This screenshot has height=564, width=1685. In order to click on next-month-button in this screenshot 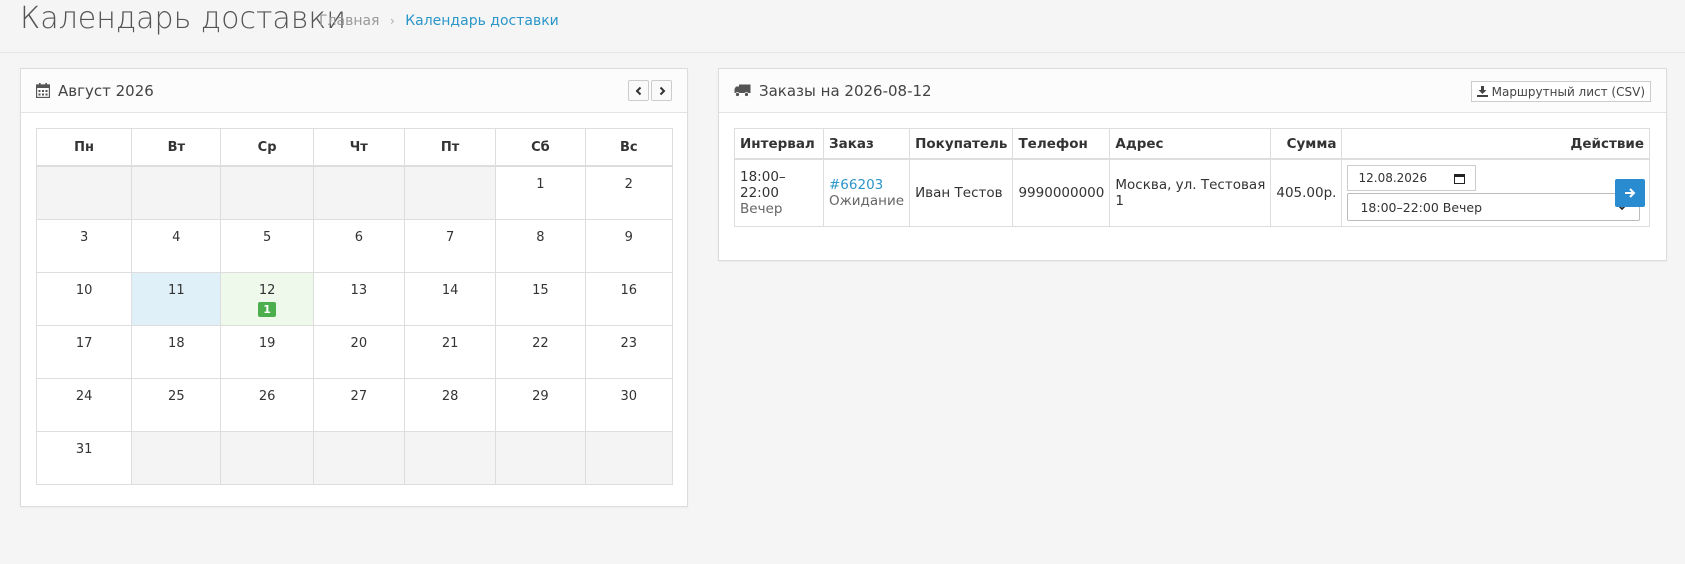, I will do `click(661, 90)`.